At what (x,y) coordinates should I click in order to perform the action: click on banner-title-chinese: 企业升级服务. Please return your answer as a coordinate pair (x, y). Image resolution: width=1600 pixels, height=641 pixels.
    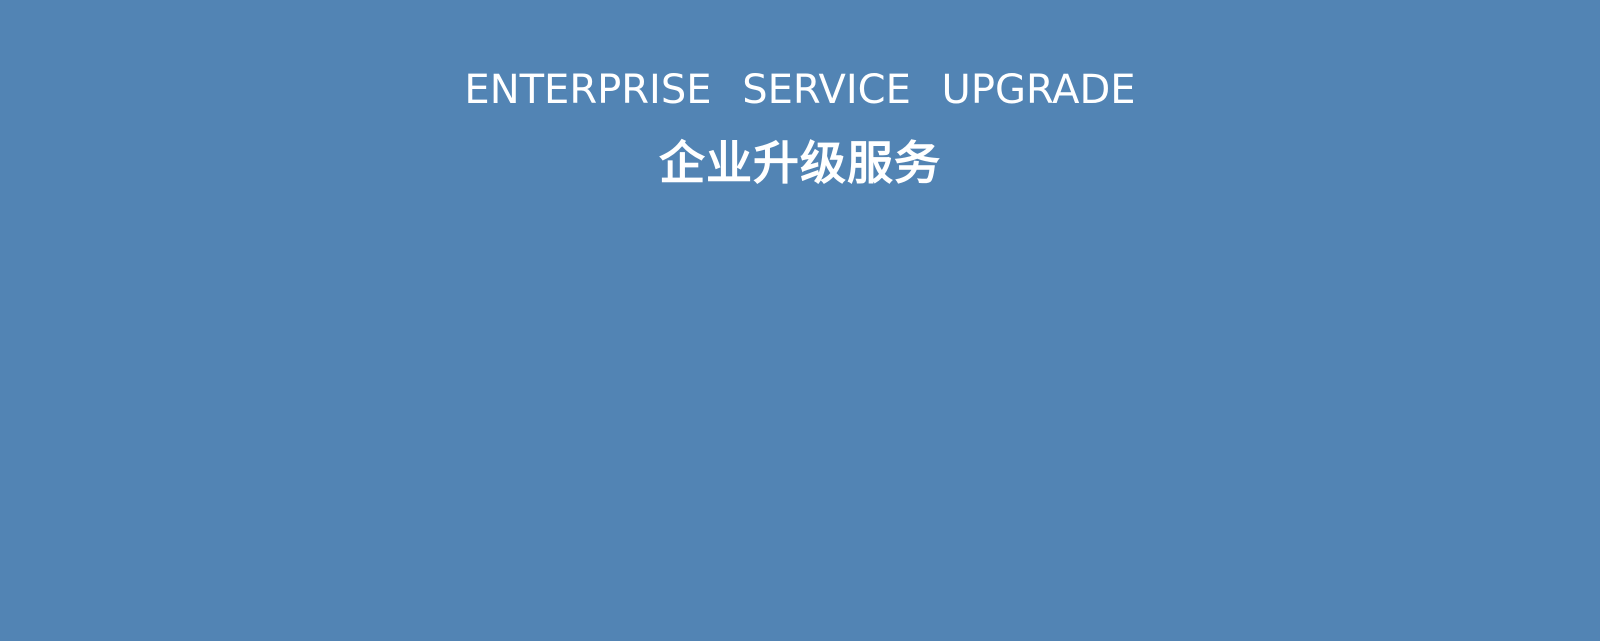
    Looking at the image, I should click on (800, 163).